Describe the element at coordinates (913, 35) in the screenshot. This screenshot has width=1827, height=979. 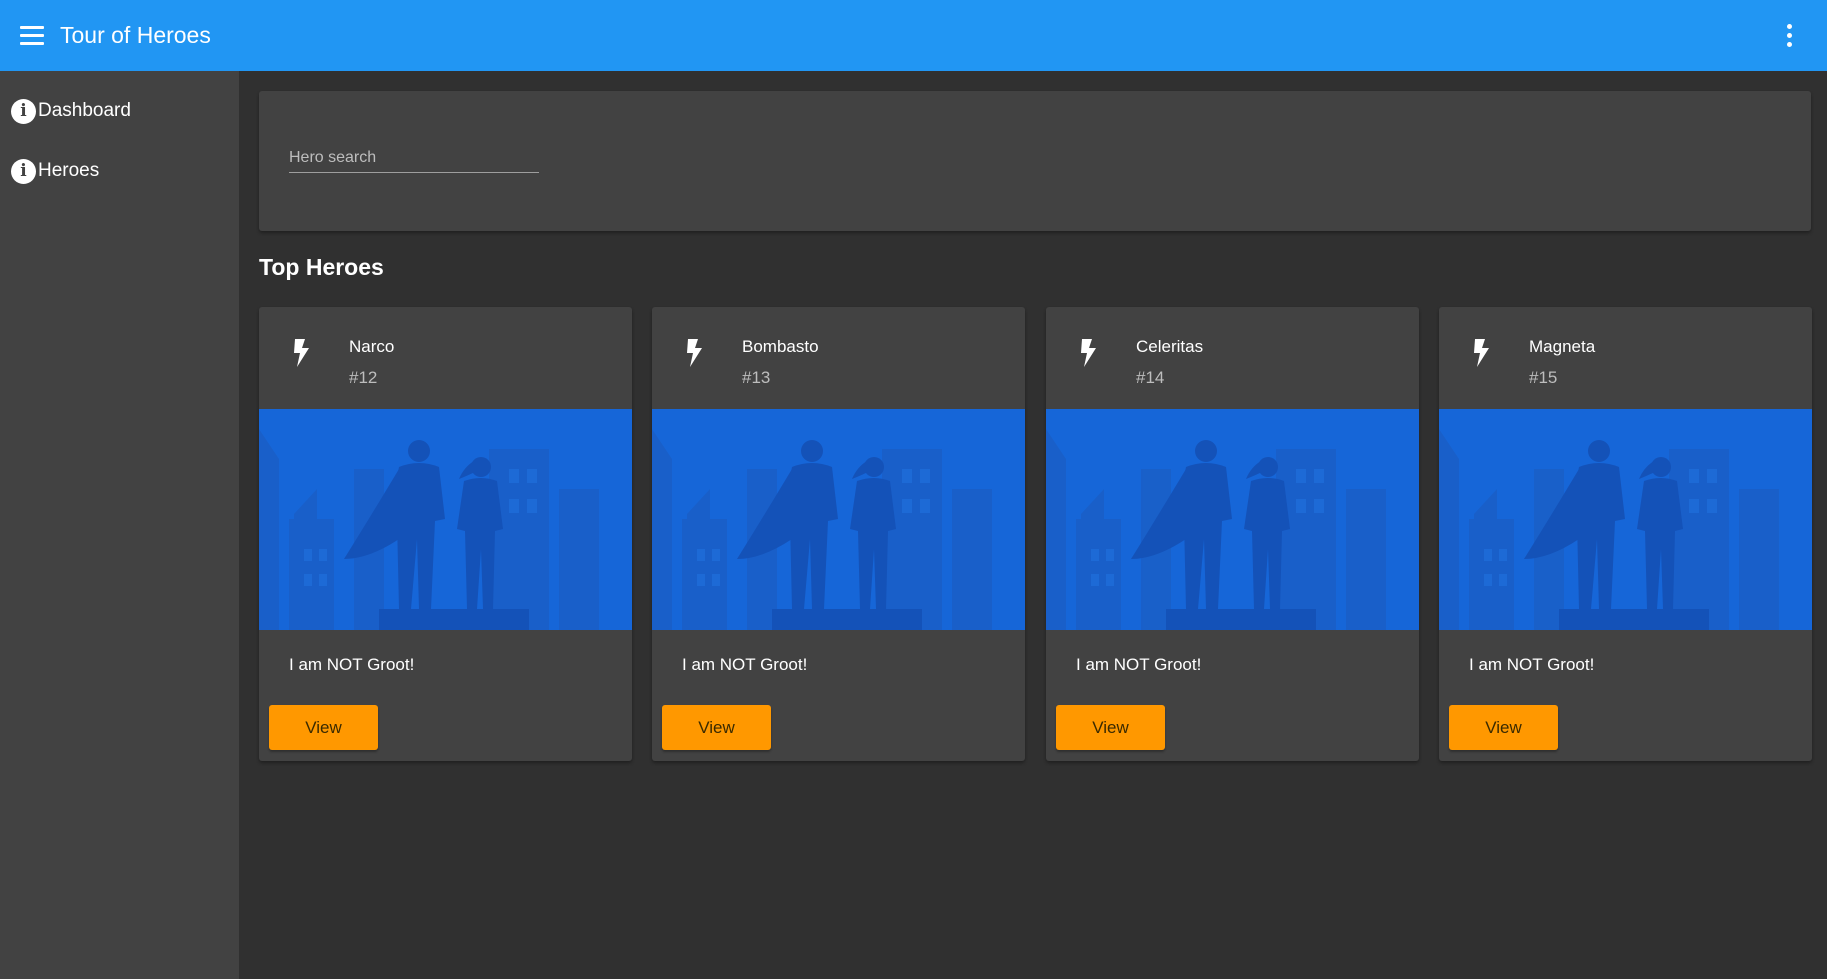
I see `app-toolbar: Tour of Heroes` at that location.